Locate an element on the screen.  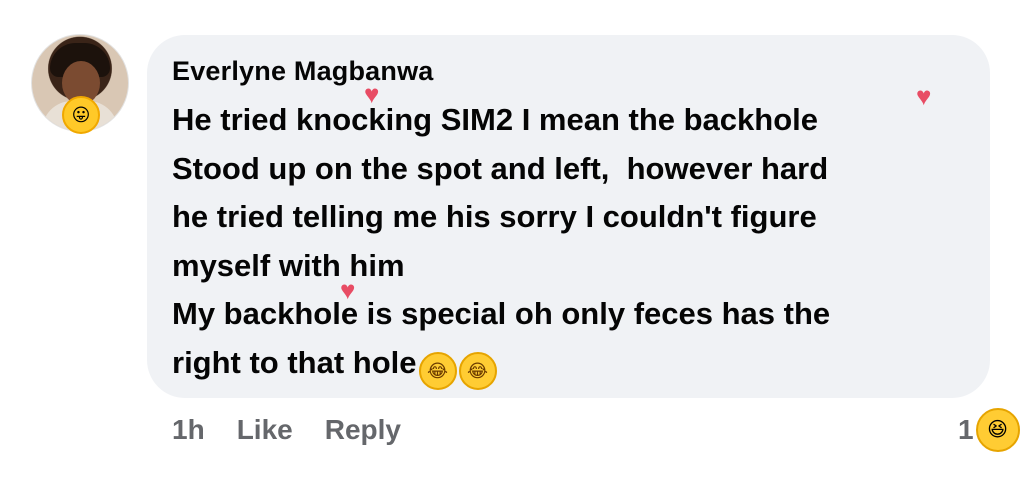
laughing-reaction-icon: 😆 is located at coordinates (997, 430).